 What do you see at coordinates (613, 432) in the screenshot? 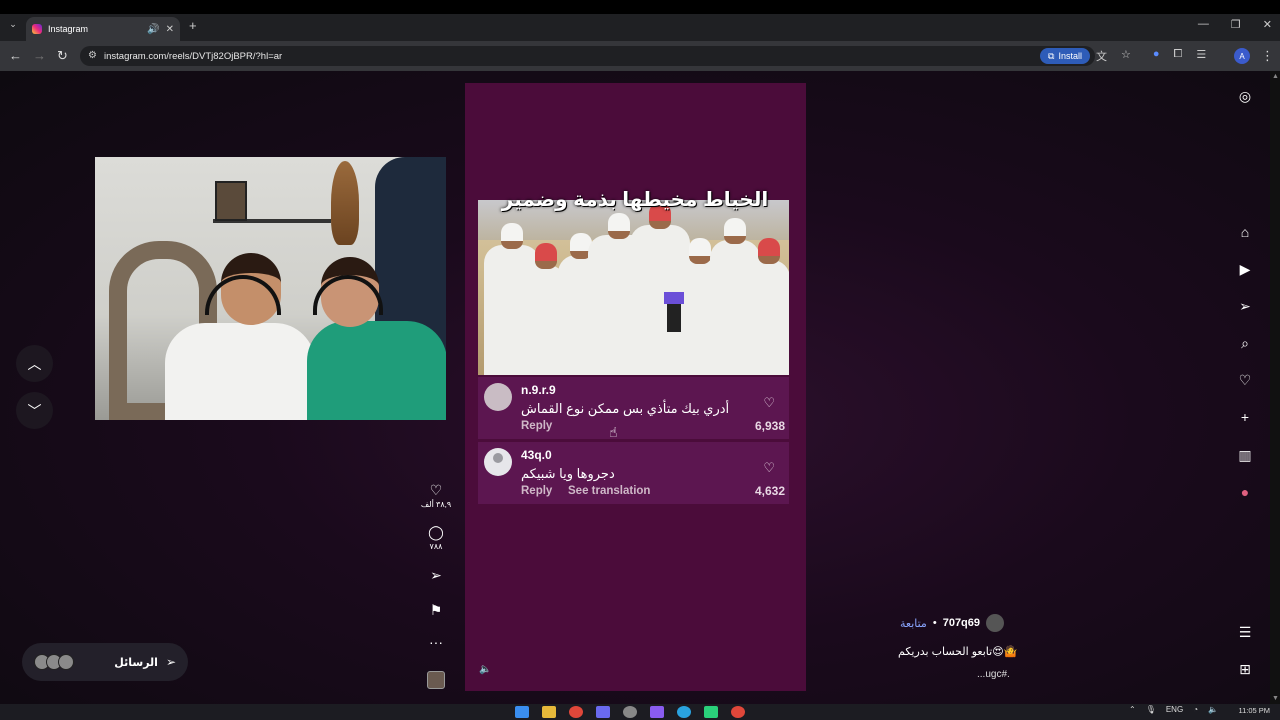
I see `mouse-cursor-icon: ☝` at bounding box center [613, 432].